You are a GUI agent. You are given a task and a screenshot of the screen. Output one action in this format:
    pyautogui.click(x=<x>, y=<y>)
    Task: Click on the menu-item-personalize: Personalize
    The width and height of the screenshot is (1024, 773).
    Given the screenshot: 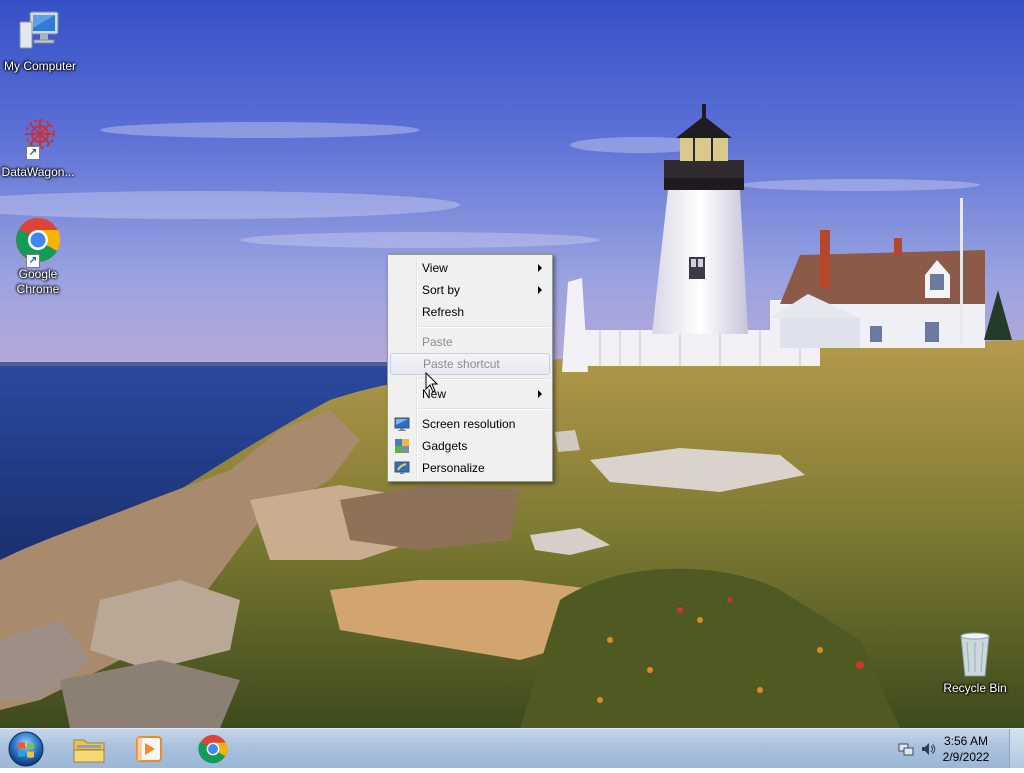 What is the action you would take?
    pyautogui.click(x=470, y=468)
    